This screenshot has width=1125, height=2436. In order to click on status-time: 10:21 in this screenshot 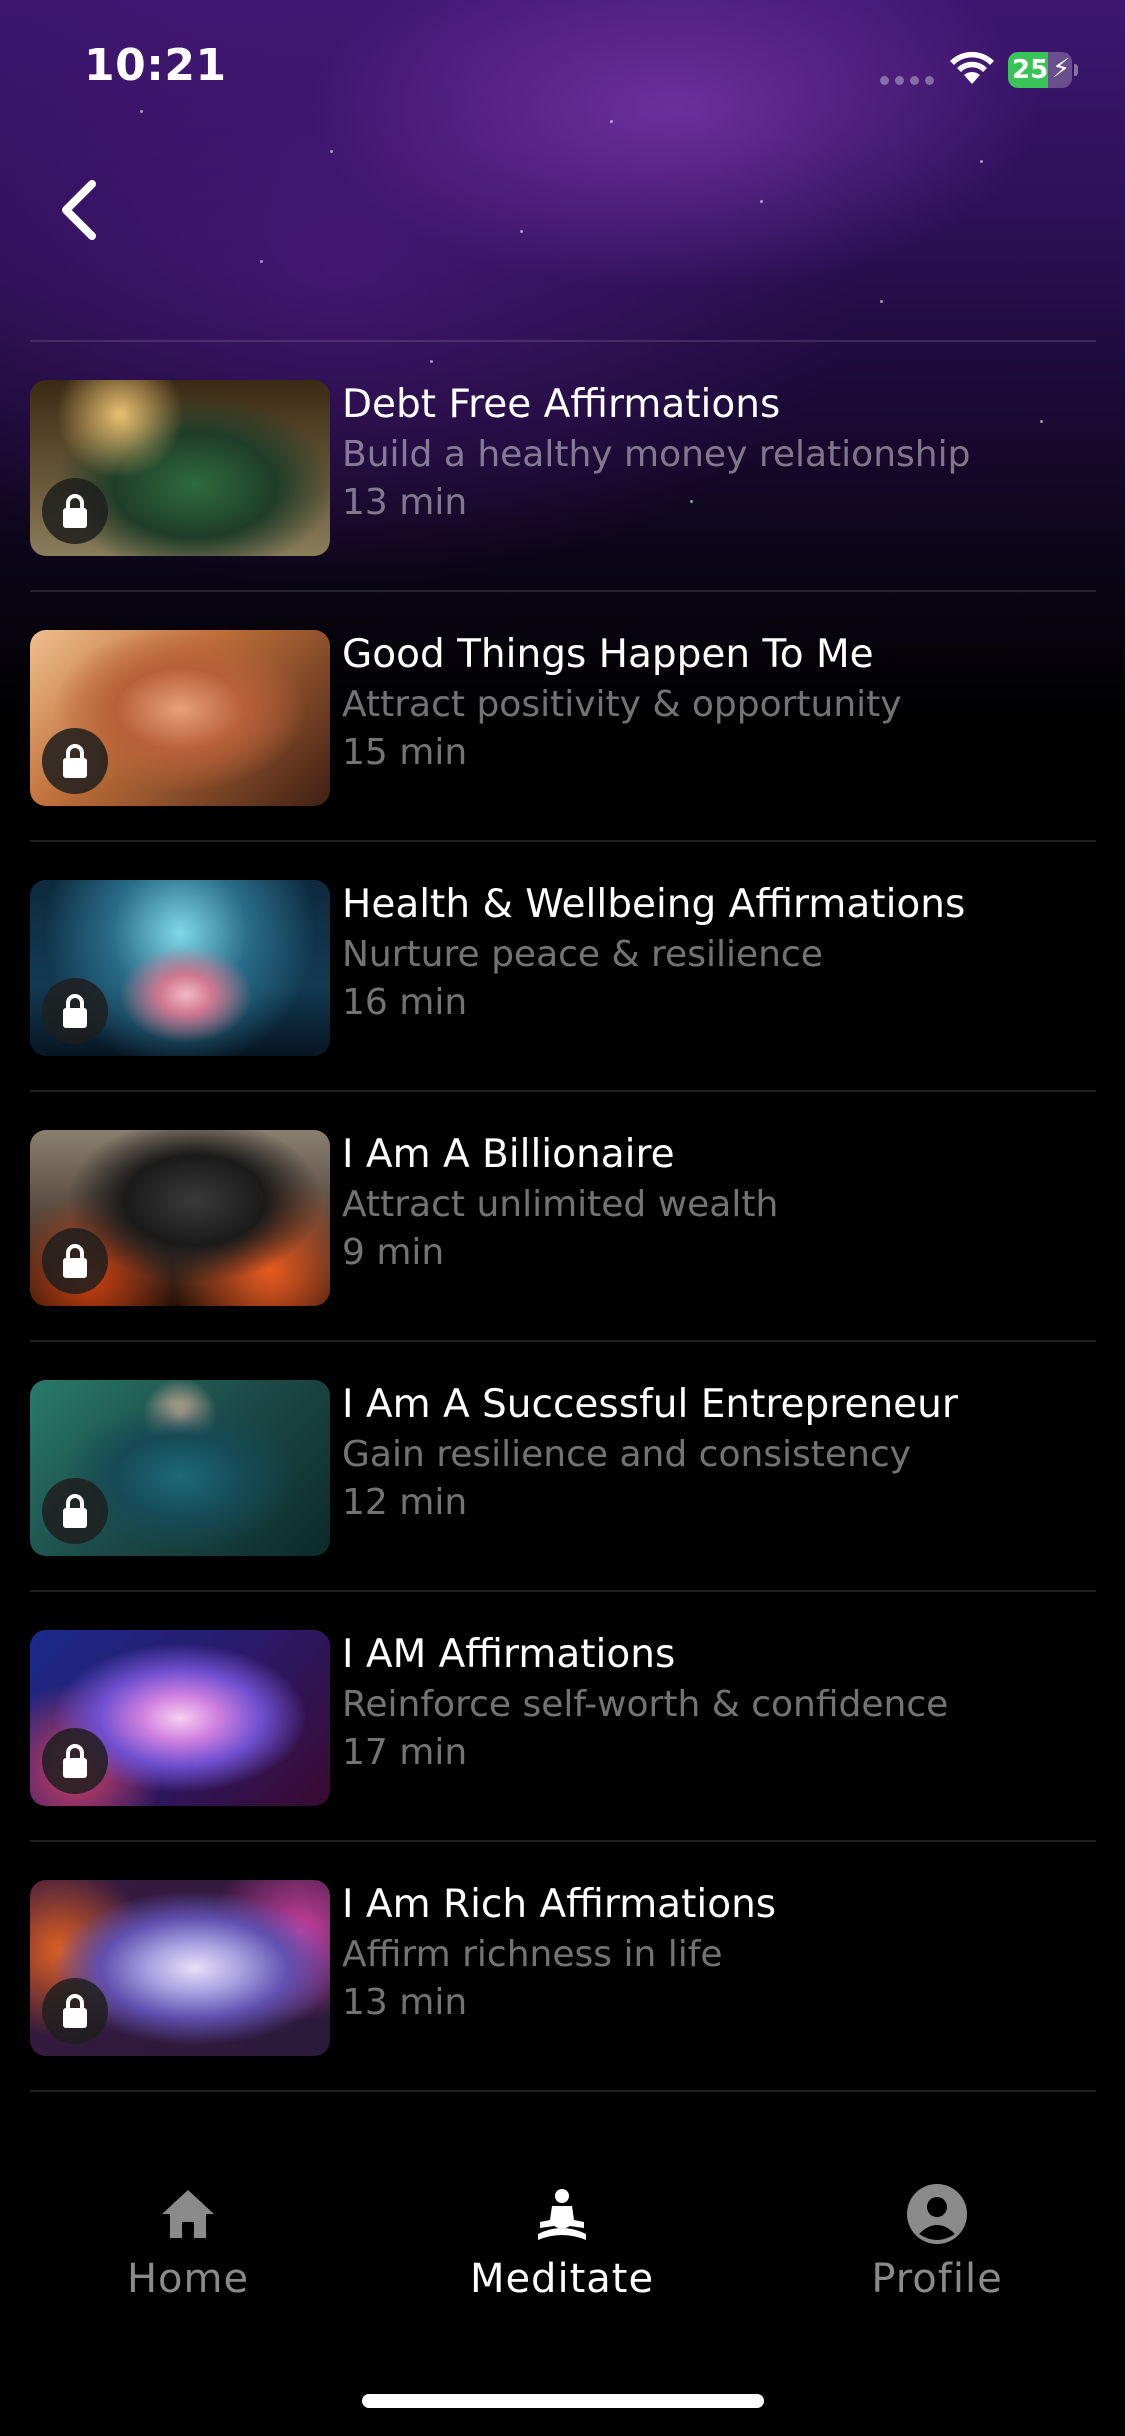, I will do `click(155, 65)`.